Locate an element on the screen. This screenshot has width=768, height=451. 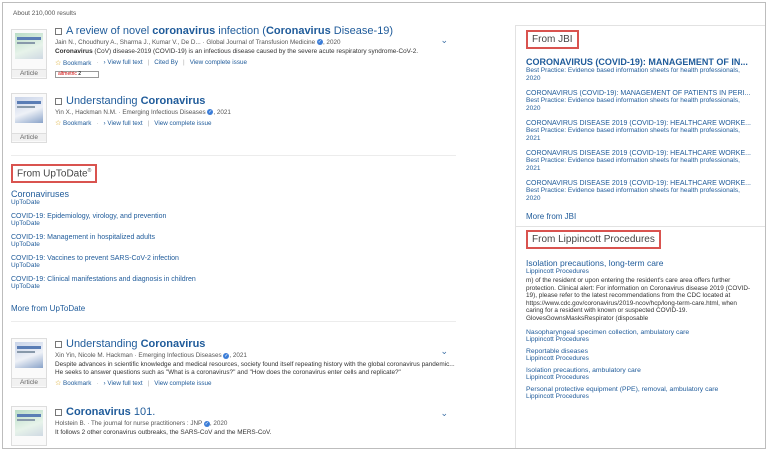
article-thumbnail is located at coordinates (29, 426).